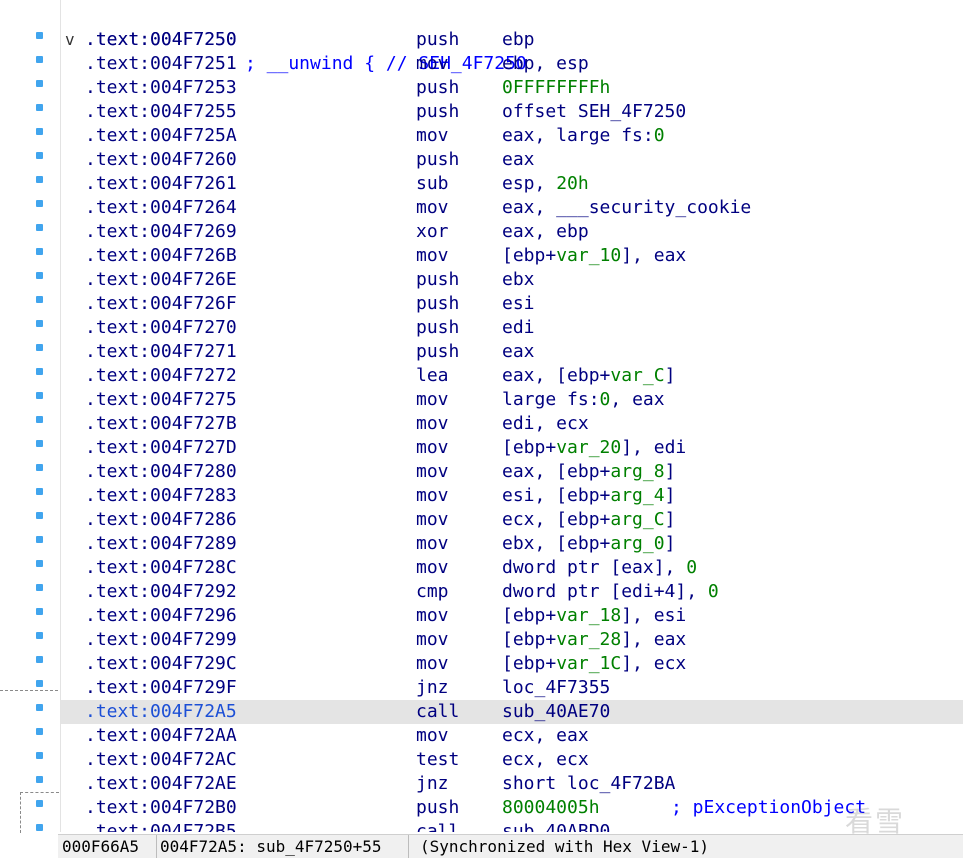  What do you see at coordinates (512, 136) in the screenshot?
I see `instruction-line: .text:004F725A mov eax, large fs:0` at bounding box center [512, 136].